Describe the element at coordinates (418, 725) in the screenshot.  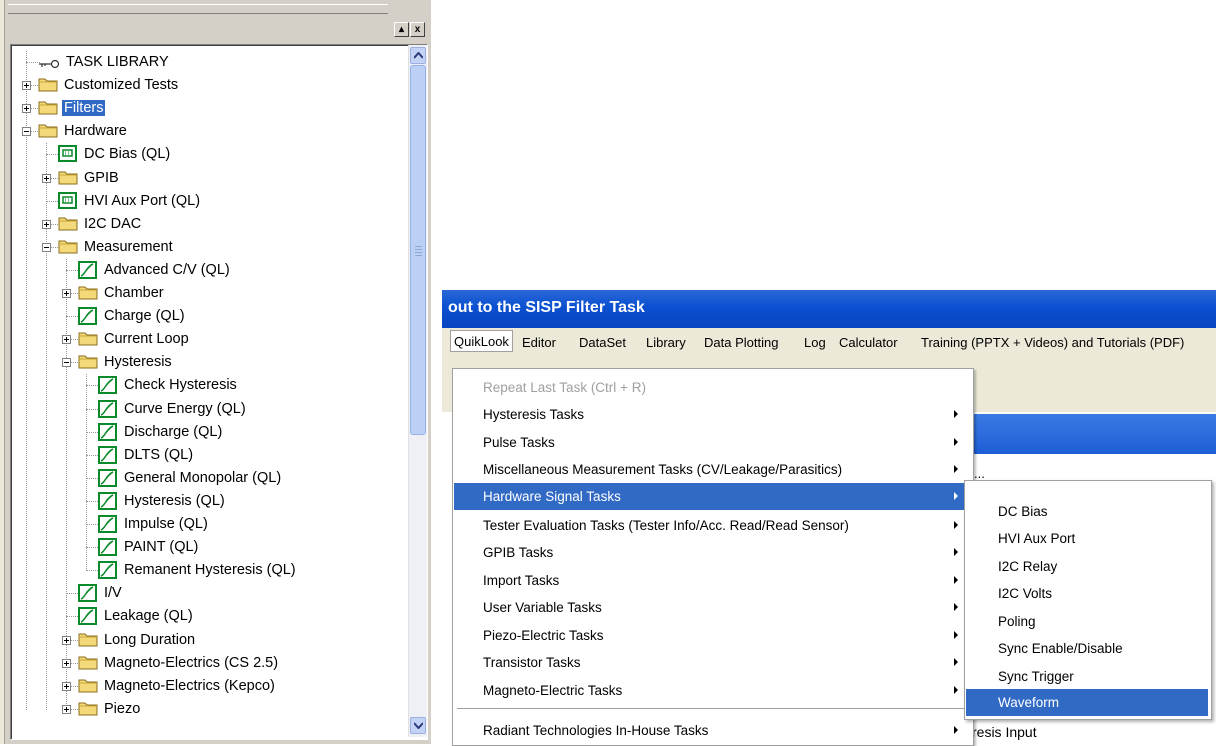
I see `scroll-down-button` at that location.